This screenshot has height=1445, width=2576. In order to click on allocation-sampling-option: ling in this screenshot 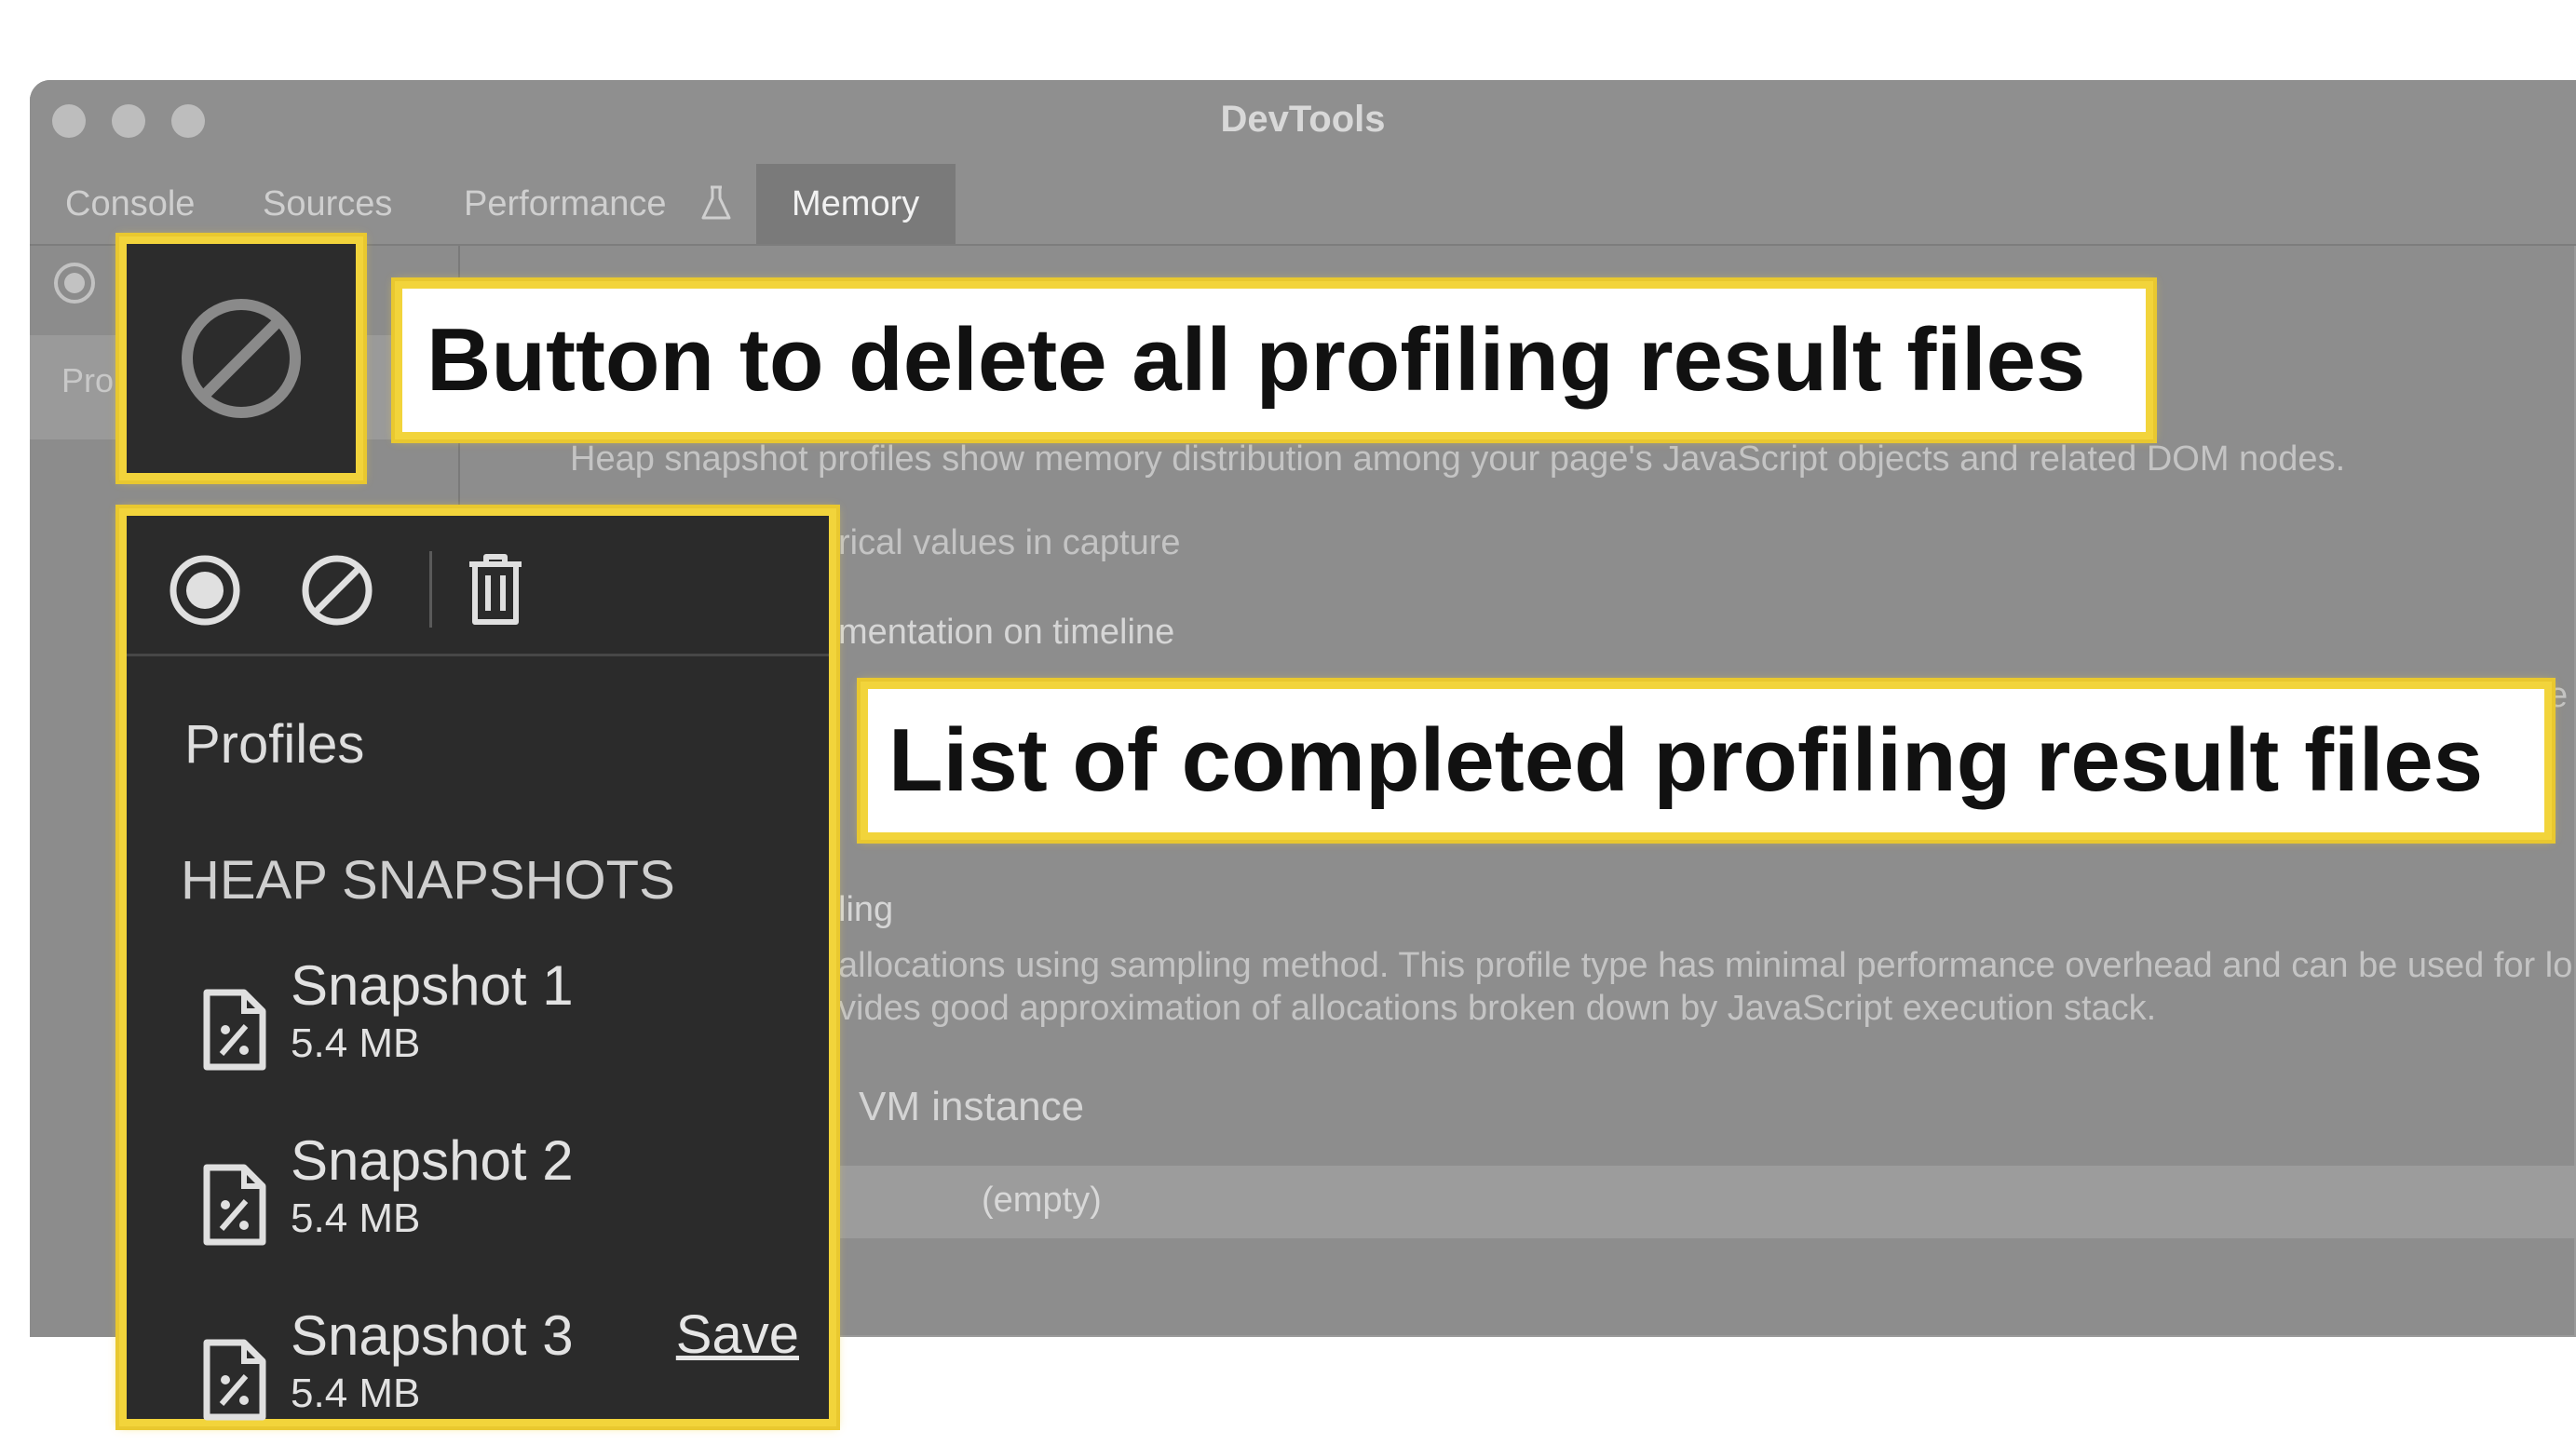, I will do `click(866, 909)`.